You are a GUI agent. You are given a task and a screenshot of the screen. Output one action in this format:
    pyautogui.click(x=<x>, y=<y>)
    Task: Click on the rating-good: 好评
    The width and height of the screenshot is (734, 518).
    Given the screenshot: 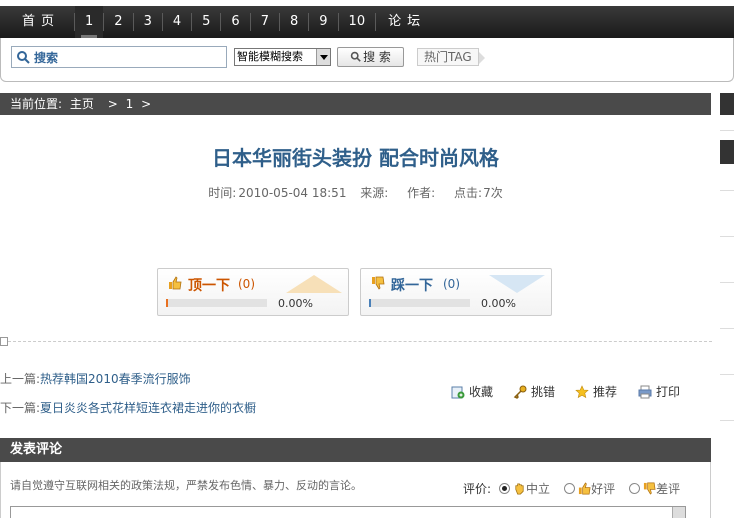 What is the action you would take?
    pyautogui.click(x=589, y=488)
    